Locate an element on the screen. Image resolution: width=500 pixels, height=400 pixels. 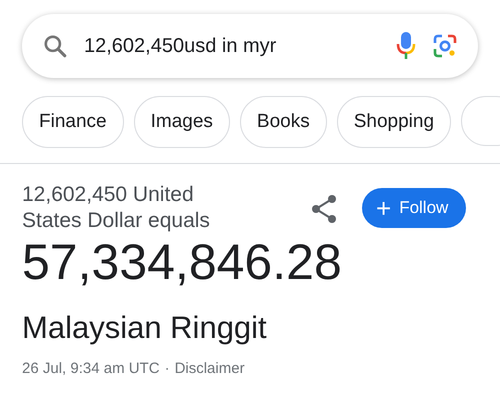
camera-lens-icon is located at coordinates (445, 46).